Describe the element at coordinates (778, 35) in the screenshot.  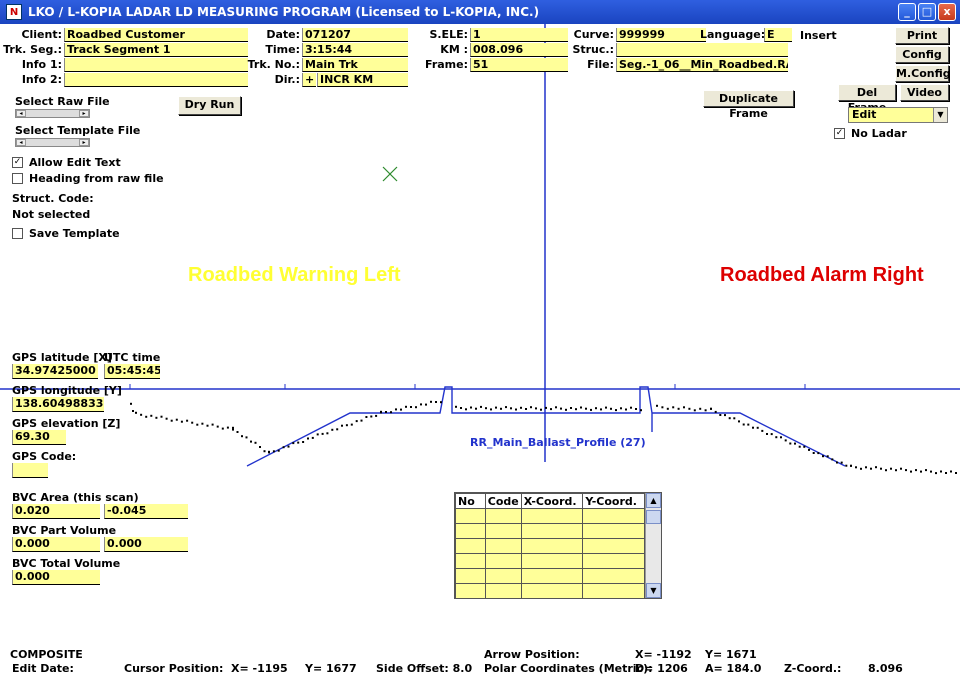
I see `language-field: E` at that location.